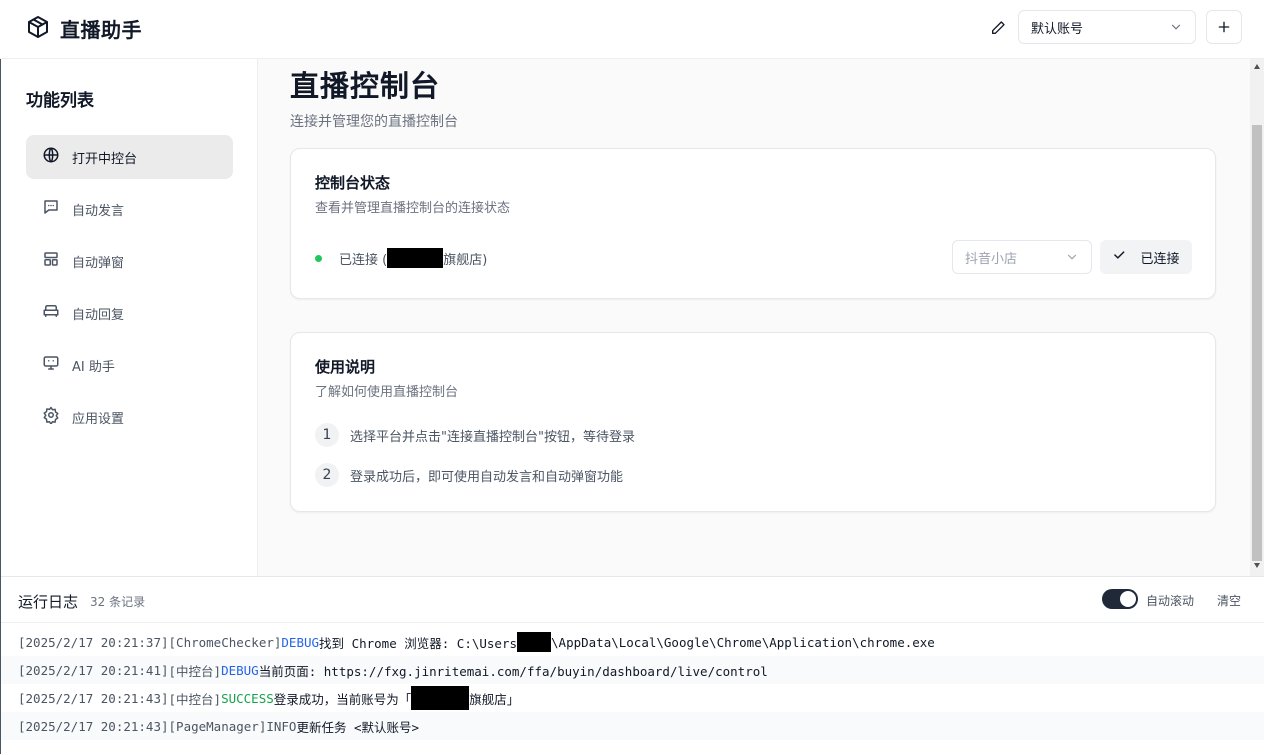  I want to click on page-title: 直播控制台, so click(365, 86).